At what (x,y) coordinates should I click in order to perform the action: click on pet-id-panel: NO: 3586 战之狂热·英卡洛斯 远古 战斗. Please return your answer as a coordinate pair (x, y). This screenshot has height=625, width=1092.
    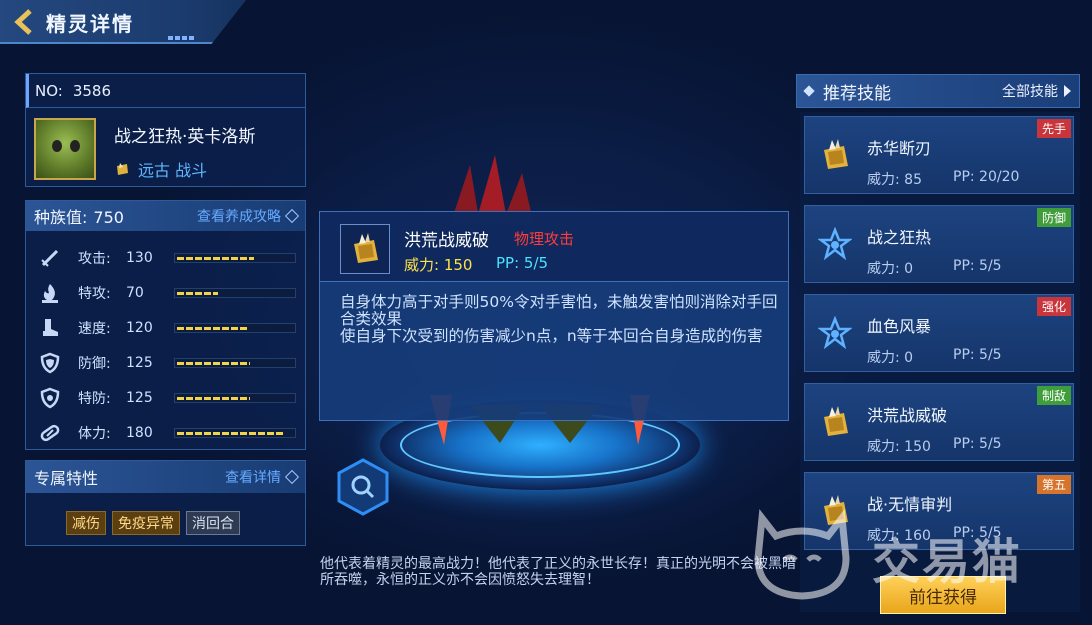
    Looking at the image, I should click on (165, 130).